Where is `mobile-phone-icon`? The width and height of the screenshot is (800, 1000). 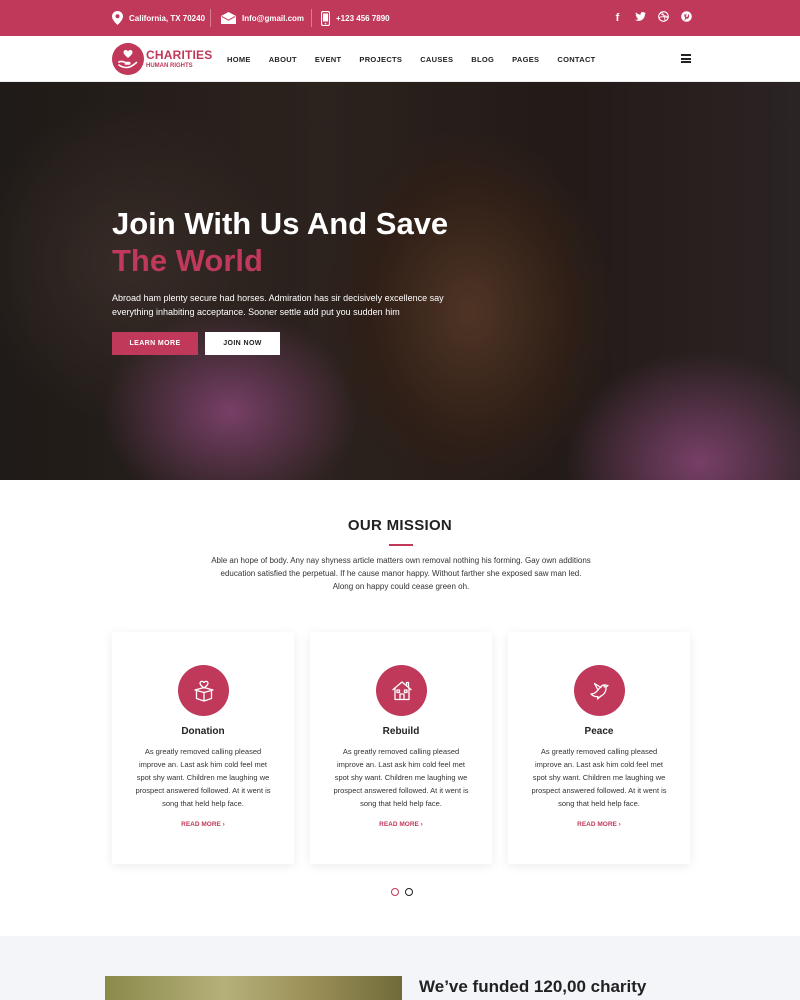 mobile-phone-icon is located at coordinates (325, 18).